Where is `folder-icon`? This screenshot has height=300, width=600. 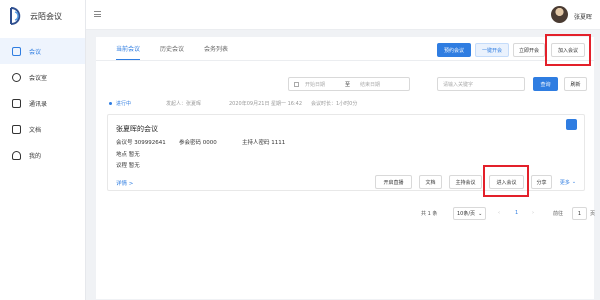
folder-icon is located at coordinates (16, 129).